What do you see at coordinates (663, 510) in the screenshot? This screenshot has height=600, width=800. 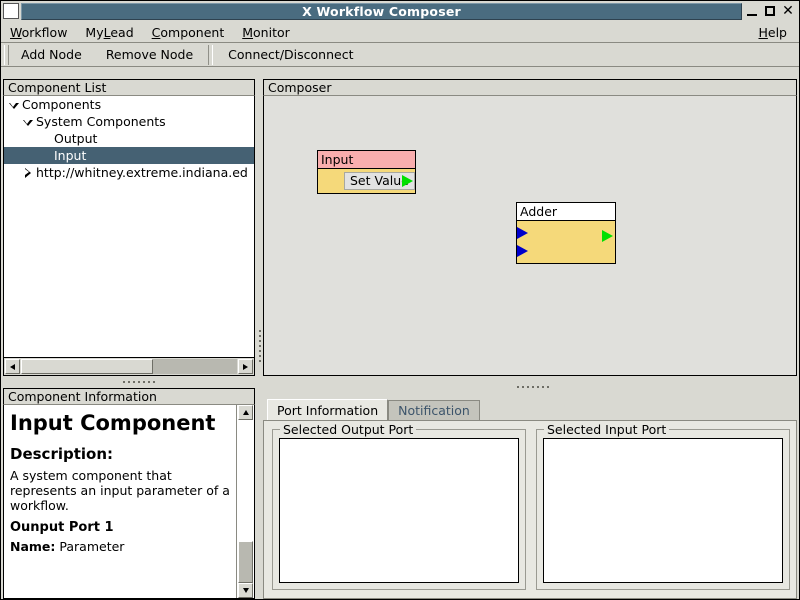 I see `selected-input-port-value` at bounding box center [663, 510].